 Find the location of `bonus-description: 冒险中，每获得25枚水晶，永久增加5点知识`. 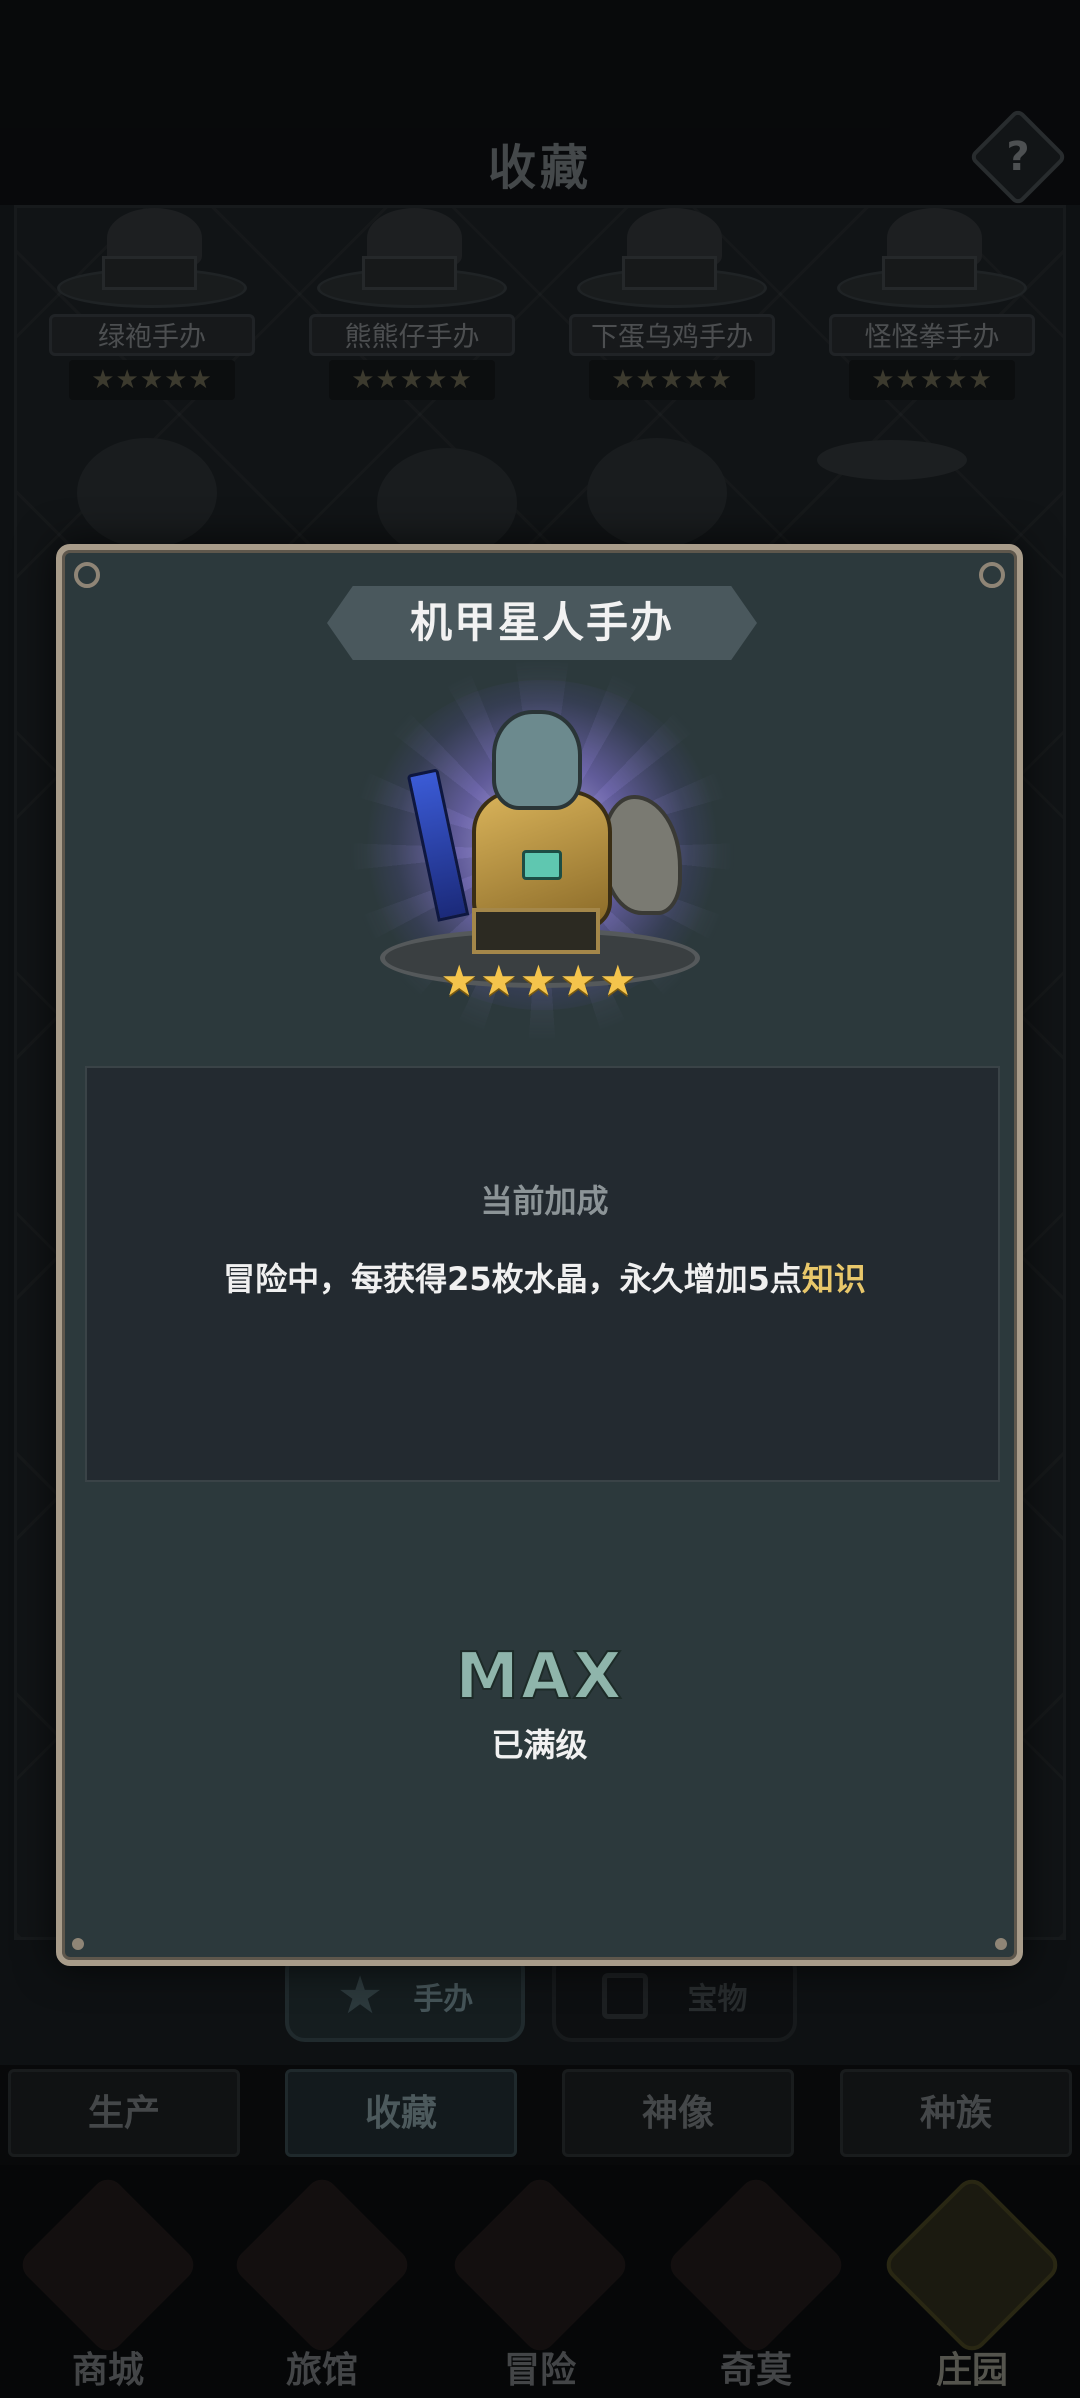

bonus-description: 冒险中，每获得25枚水晶，永久增加5点知识 is located at coordinates (544, 1277).